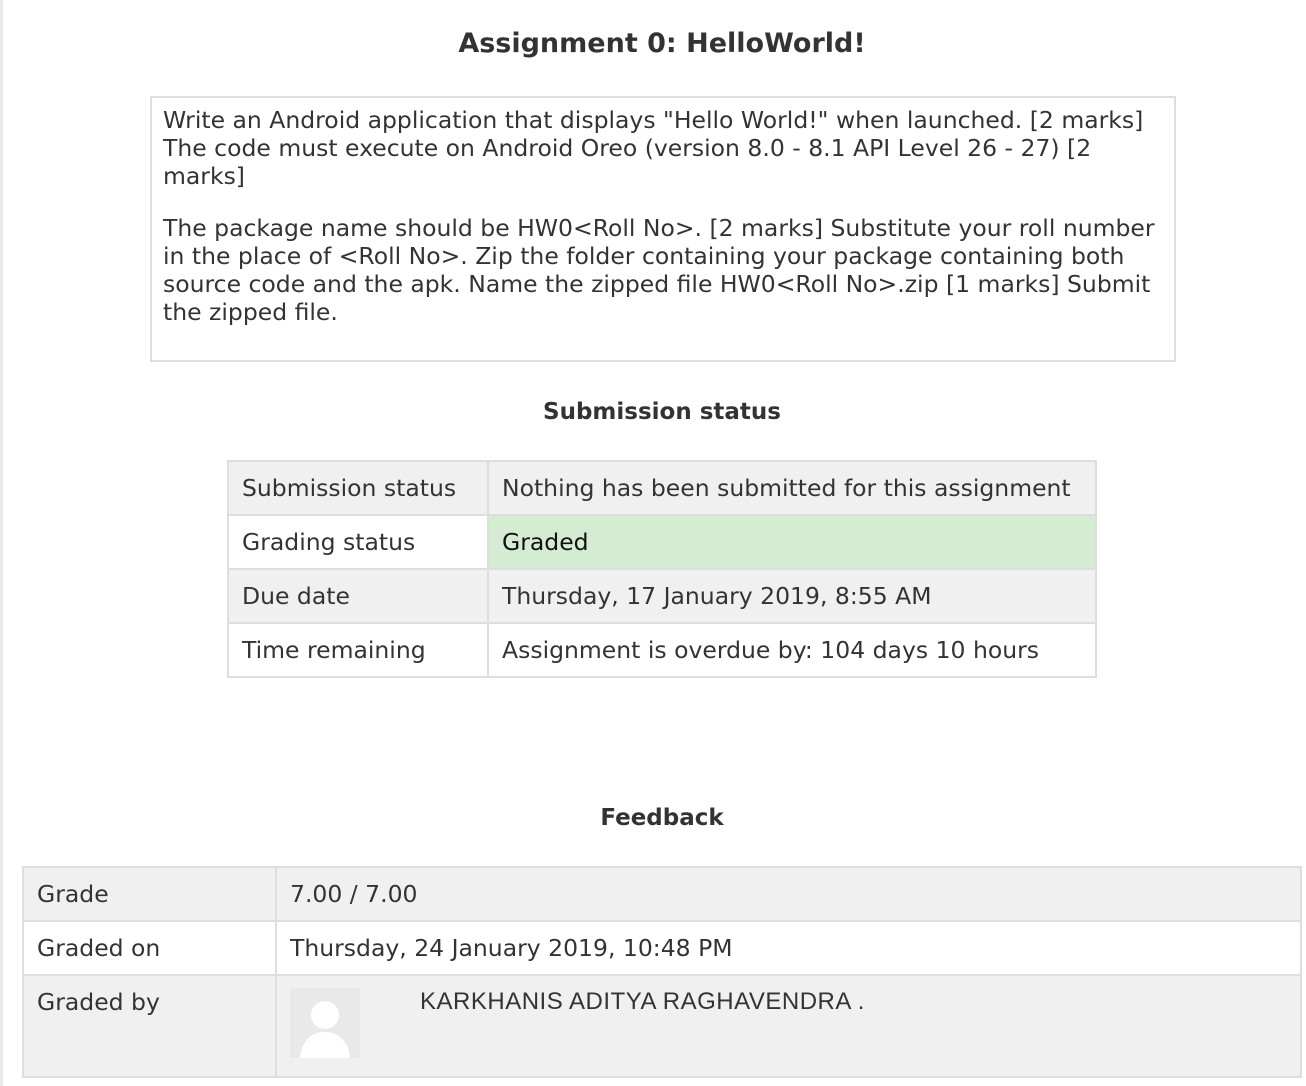 The height and width of the screenshot is (1086, 1306). Describe the element at coordinates (1, 543) in the screenshot. I see `left-border` at that location.